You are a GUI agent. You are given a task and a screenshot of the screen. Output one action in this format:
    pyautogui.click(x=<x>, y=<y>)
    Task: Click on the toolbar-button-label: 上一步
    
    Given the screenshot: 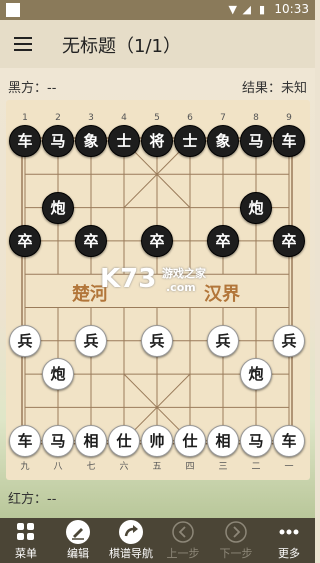 What is the action you would take?
    pyautogui.click(x=183, y=553)
    